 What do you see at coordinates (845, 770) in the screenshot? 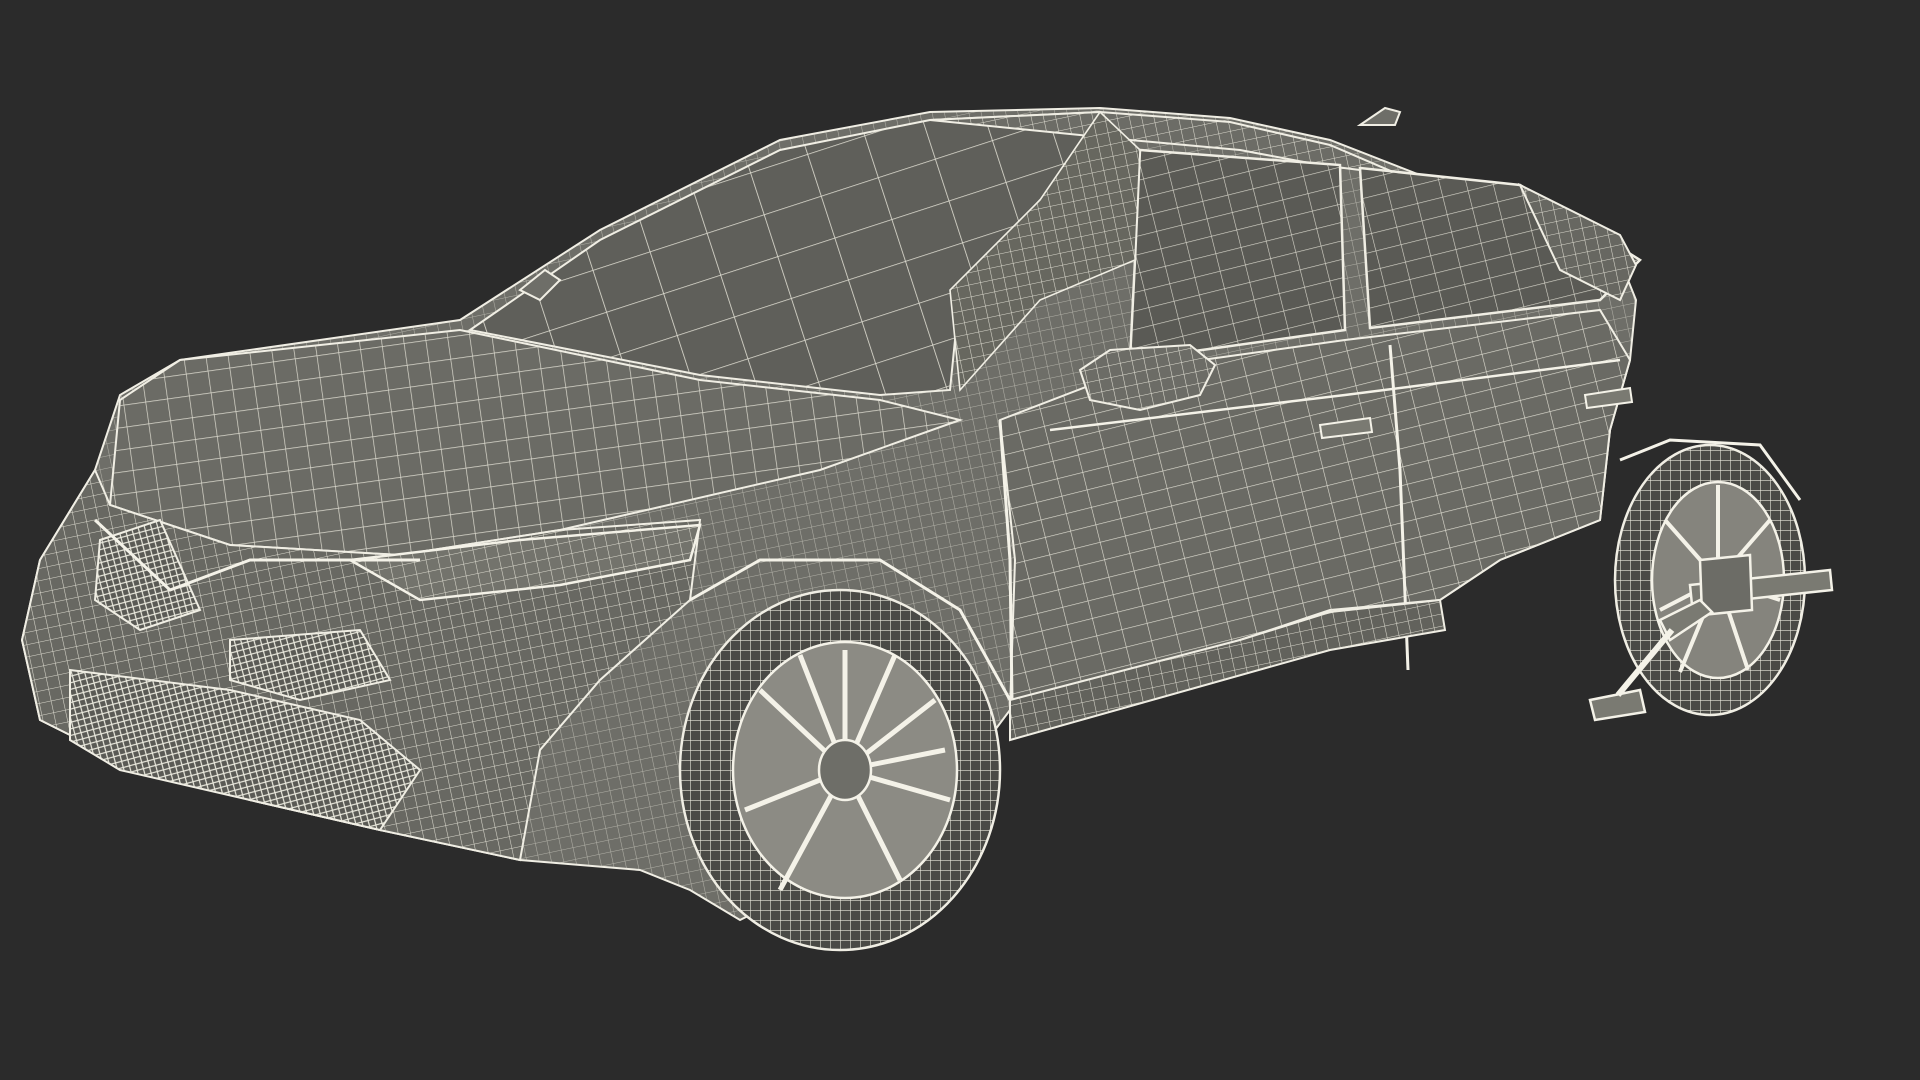
I see `front-hub` at bounding box center [845, 770].